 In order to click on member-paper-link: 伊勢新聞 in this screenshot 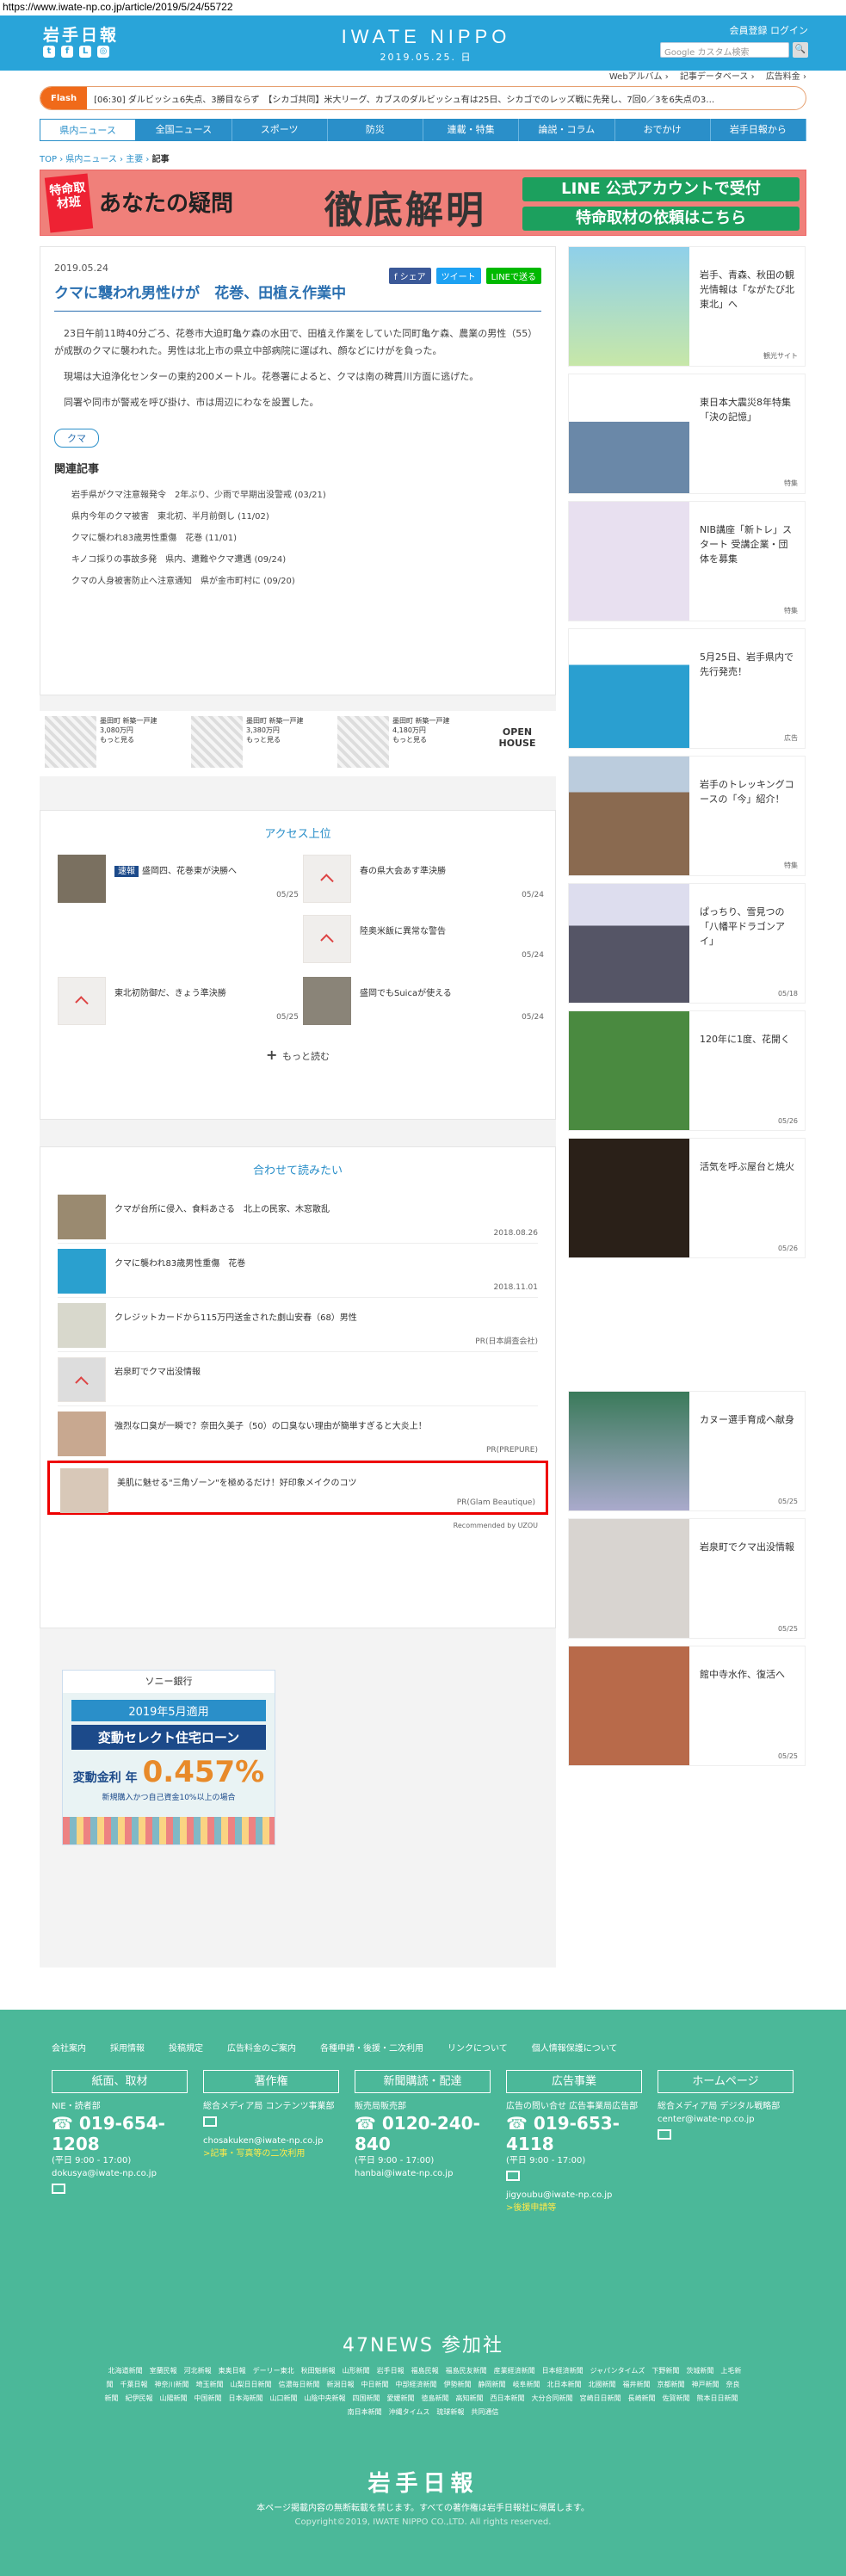, I will do `click(458, 2384)`.